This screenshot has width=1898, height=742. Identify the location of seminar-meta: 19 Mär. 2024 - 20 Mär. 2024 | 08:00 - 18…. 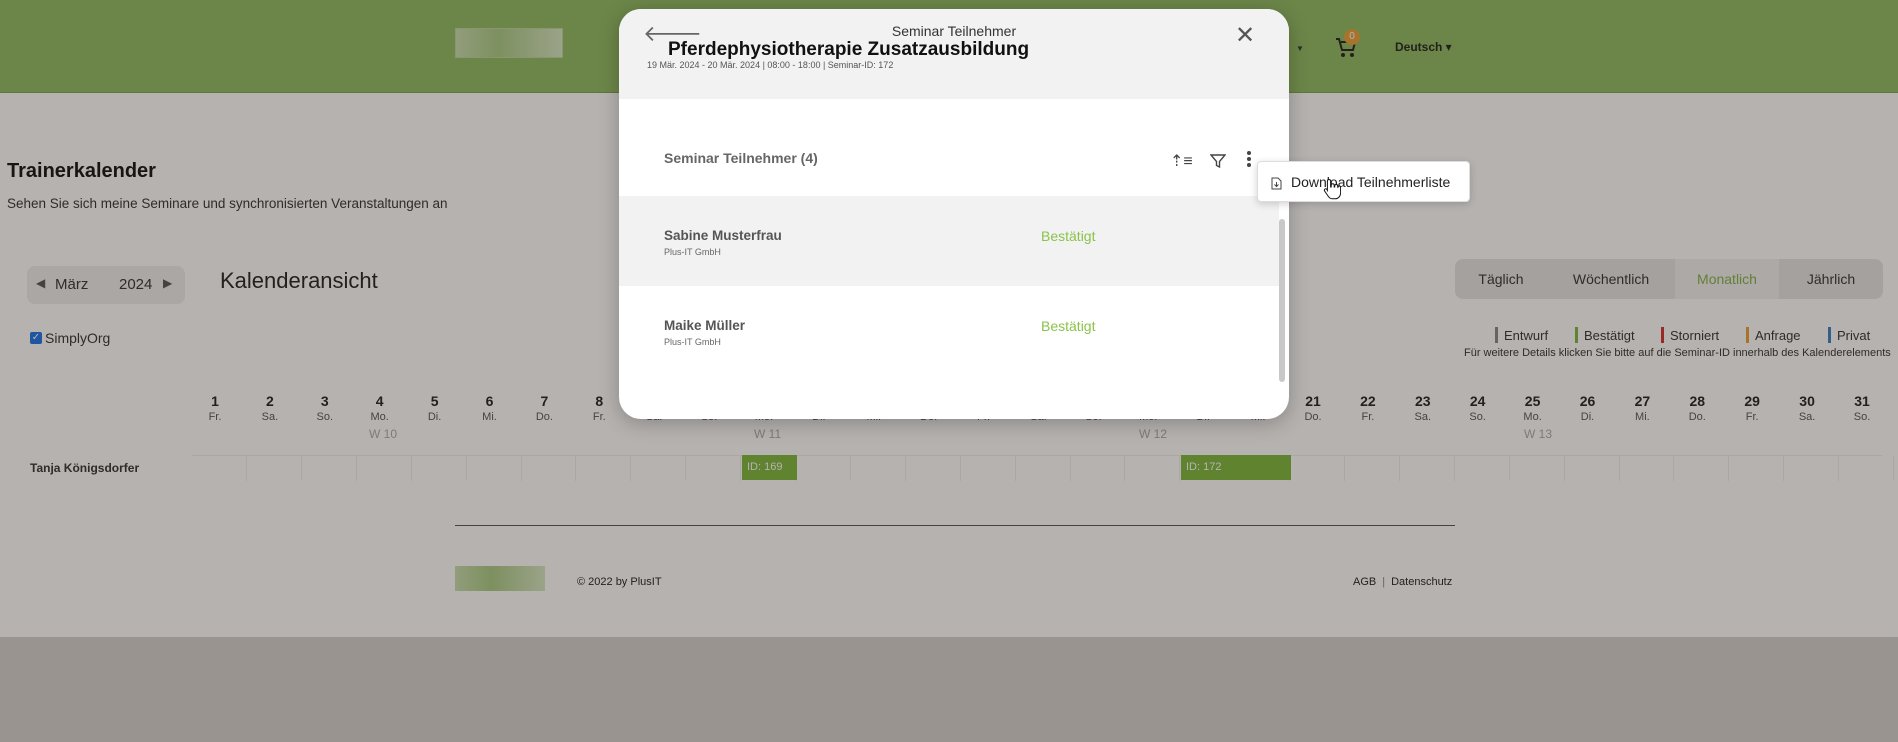
(770, 65).